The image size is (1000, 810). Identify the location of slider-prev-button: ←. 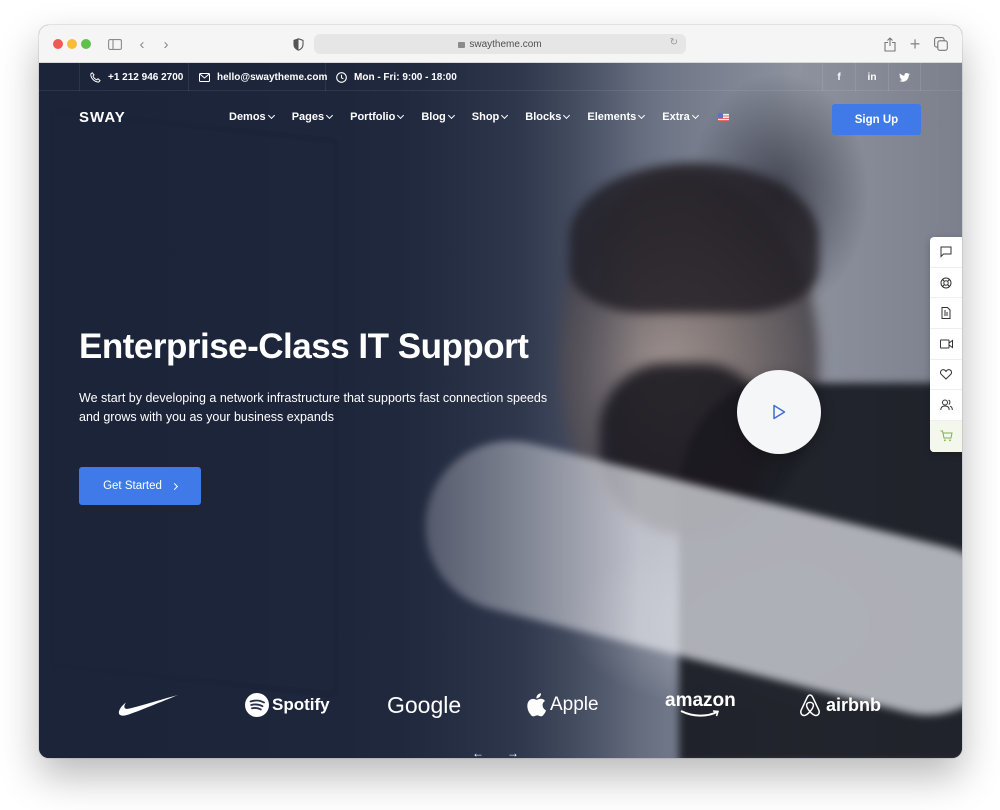
(478, 752).